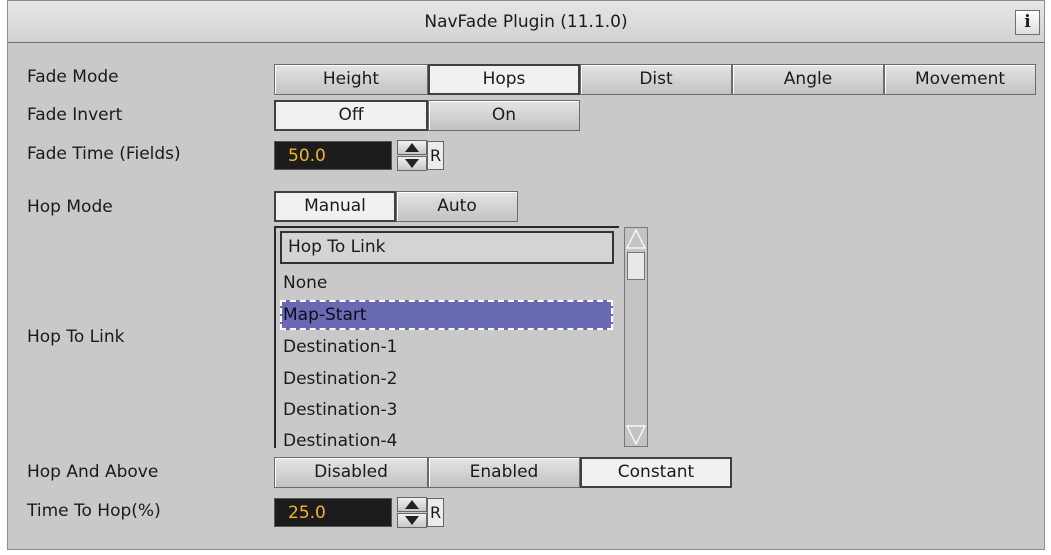 The width and height of the screenshot is (1051, 555). I want to click on hop-to-link-label: Hop To Link, so click(76, 337).